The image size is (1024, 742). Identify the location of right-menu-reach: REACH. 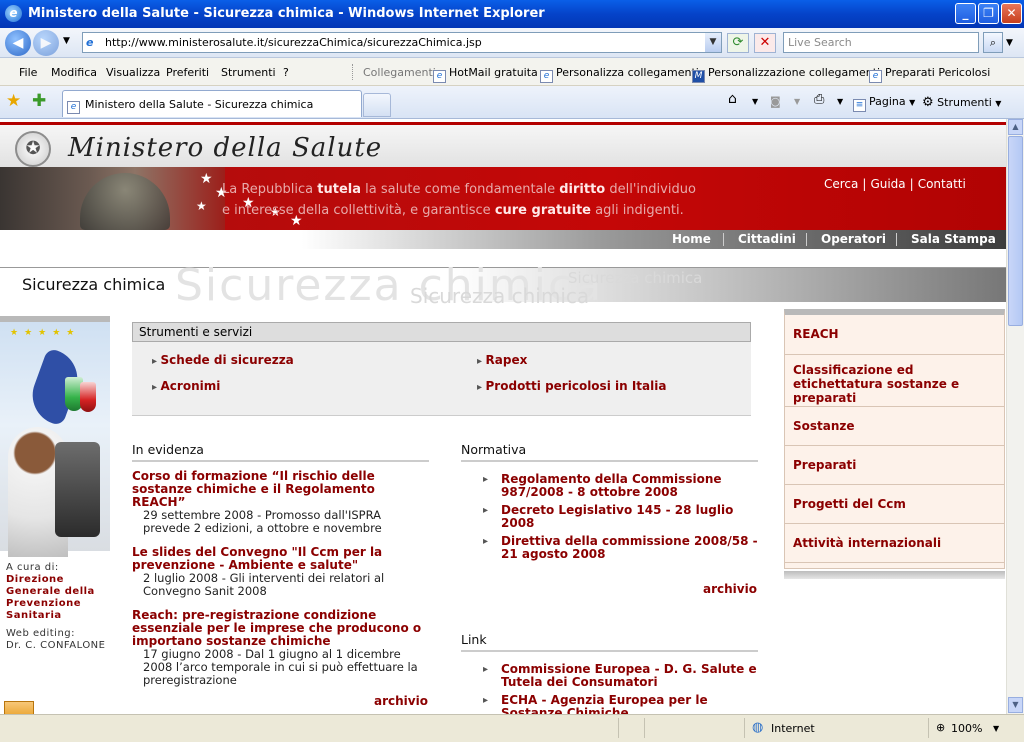
(894, 335).